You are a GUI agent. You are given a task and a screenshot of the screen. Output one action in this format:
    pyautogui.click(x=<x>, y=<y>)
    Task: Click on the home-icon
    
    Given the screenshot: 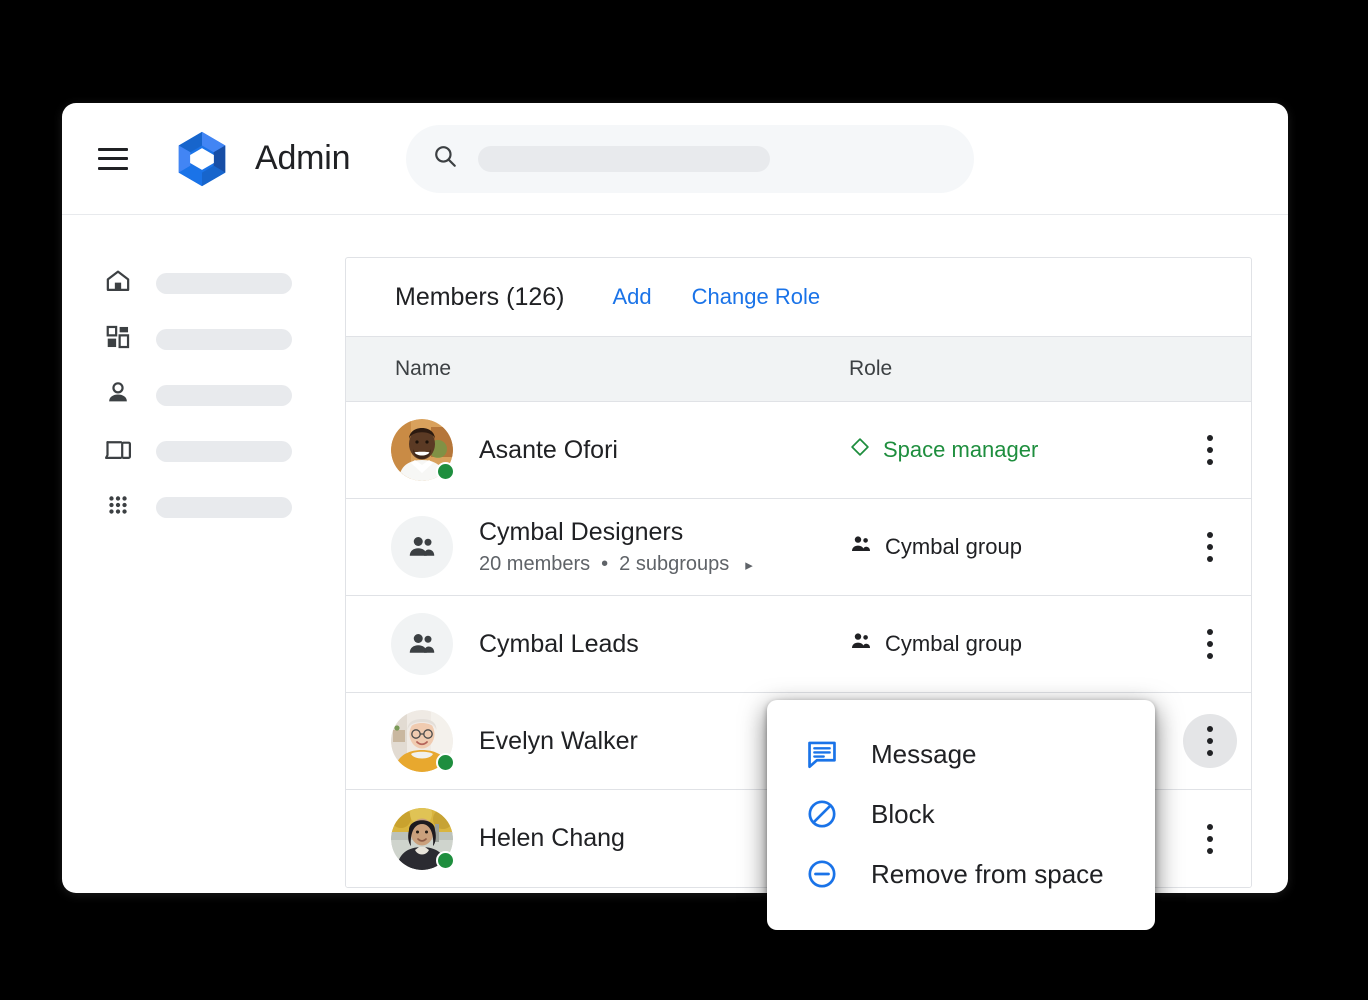 What is the action you would take?
    pyautogui.click(x=118, y=283)
    